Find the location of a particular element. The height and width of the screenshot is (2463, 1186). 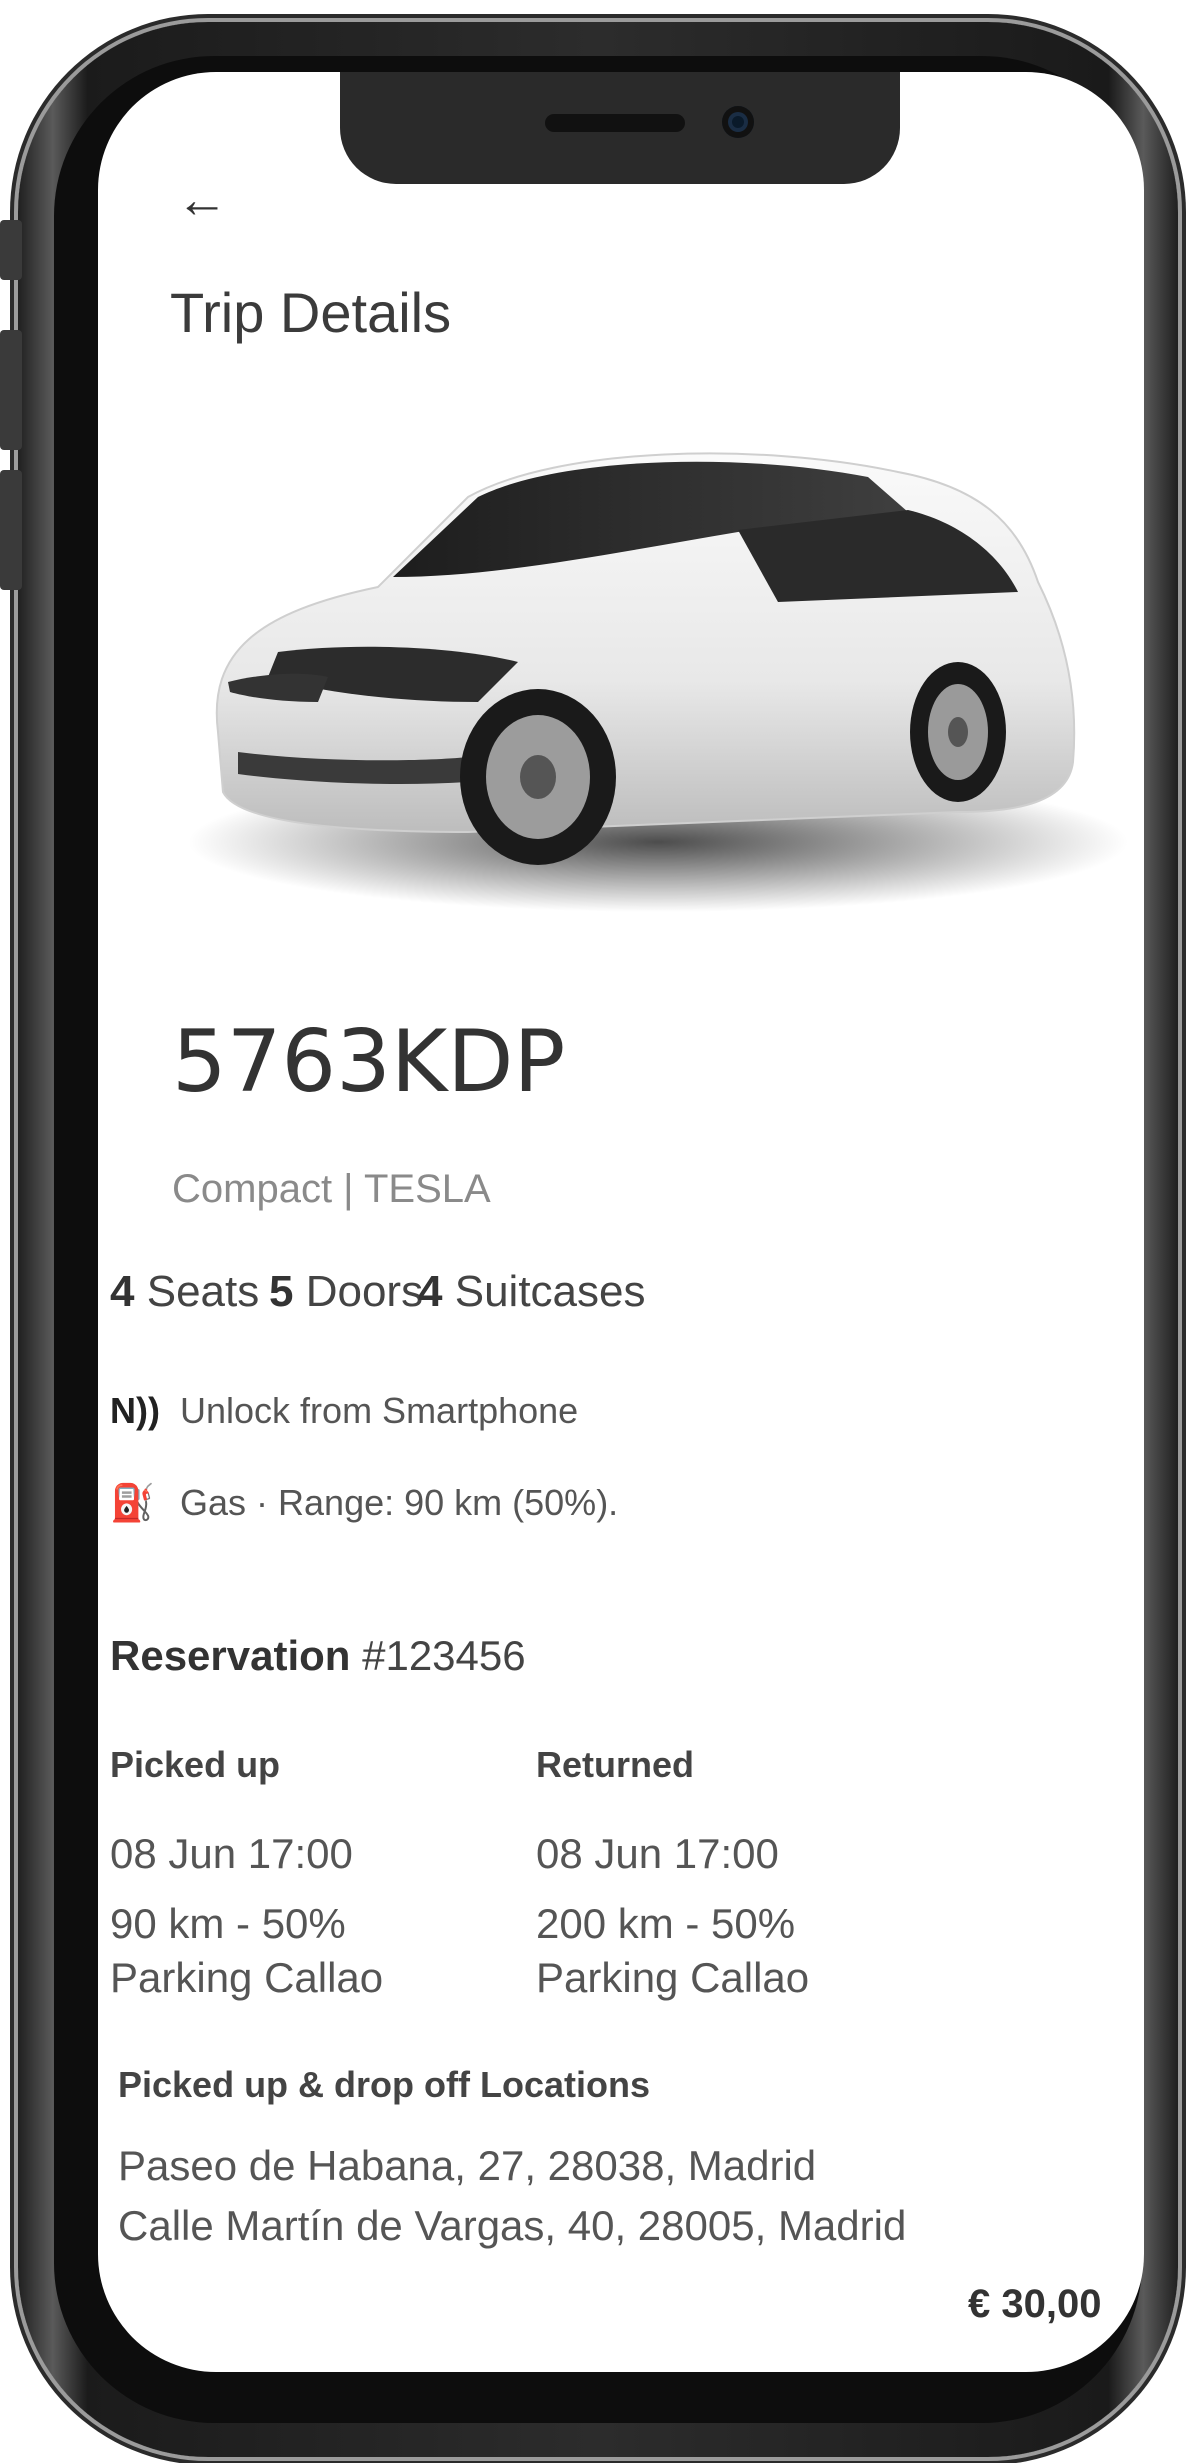

suitcases-label: Suitcases is located at coordinates (550, 1291).